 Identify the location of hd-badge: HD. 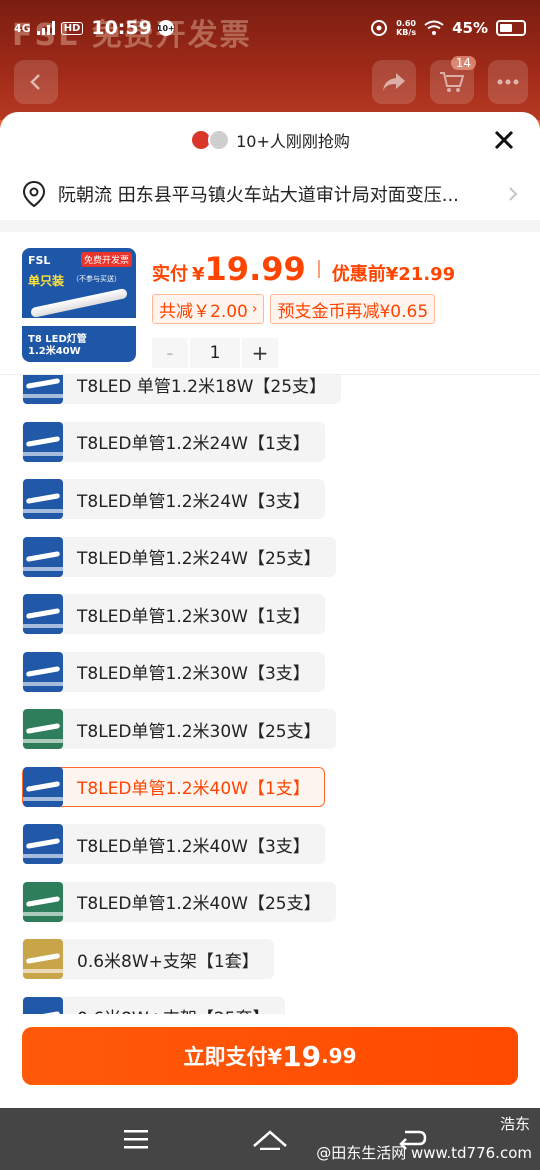
(72, 28).